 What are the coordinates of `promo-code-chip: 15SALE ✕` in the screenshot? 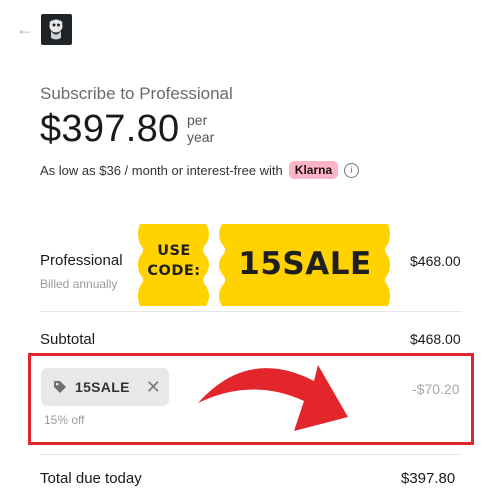 It's located at (105, 387).